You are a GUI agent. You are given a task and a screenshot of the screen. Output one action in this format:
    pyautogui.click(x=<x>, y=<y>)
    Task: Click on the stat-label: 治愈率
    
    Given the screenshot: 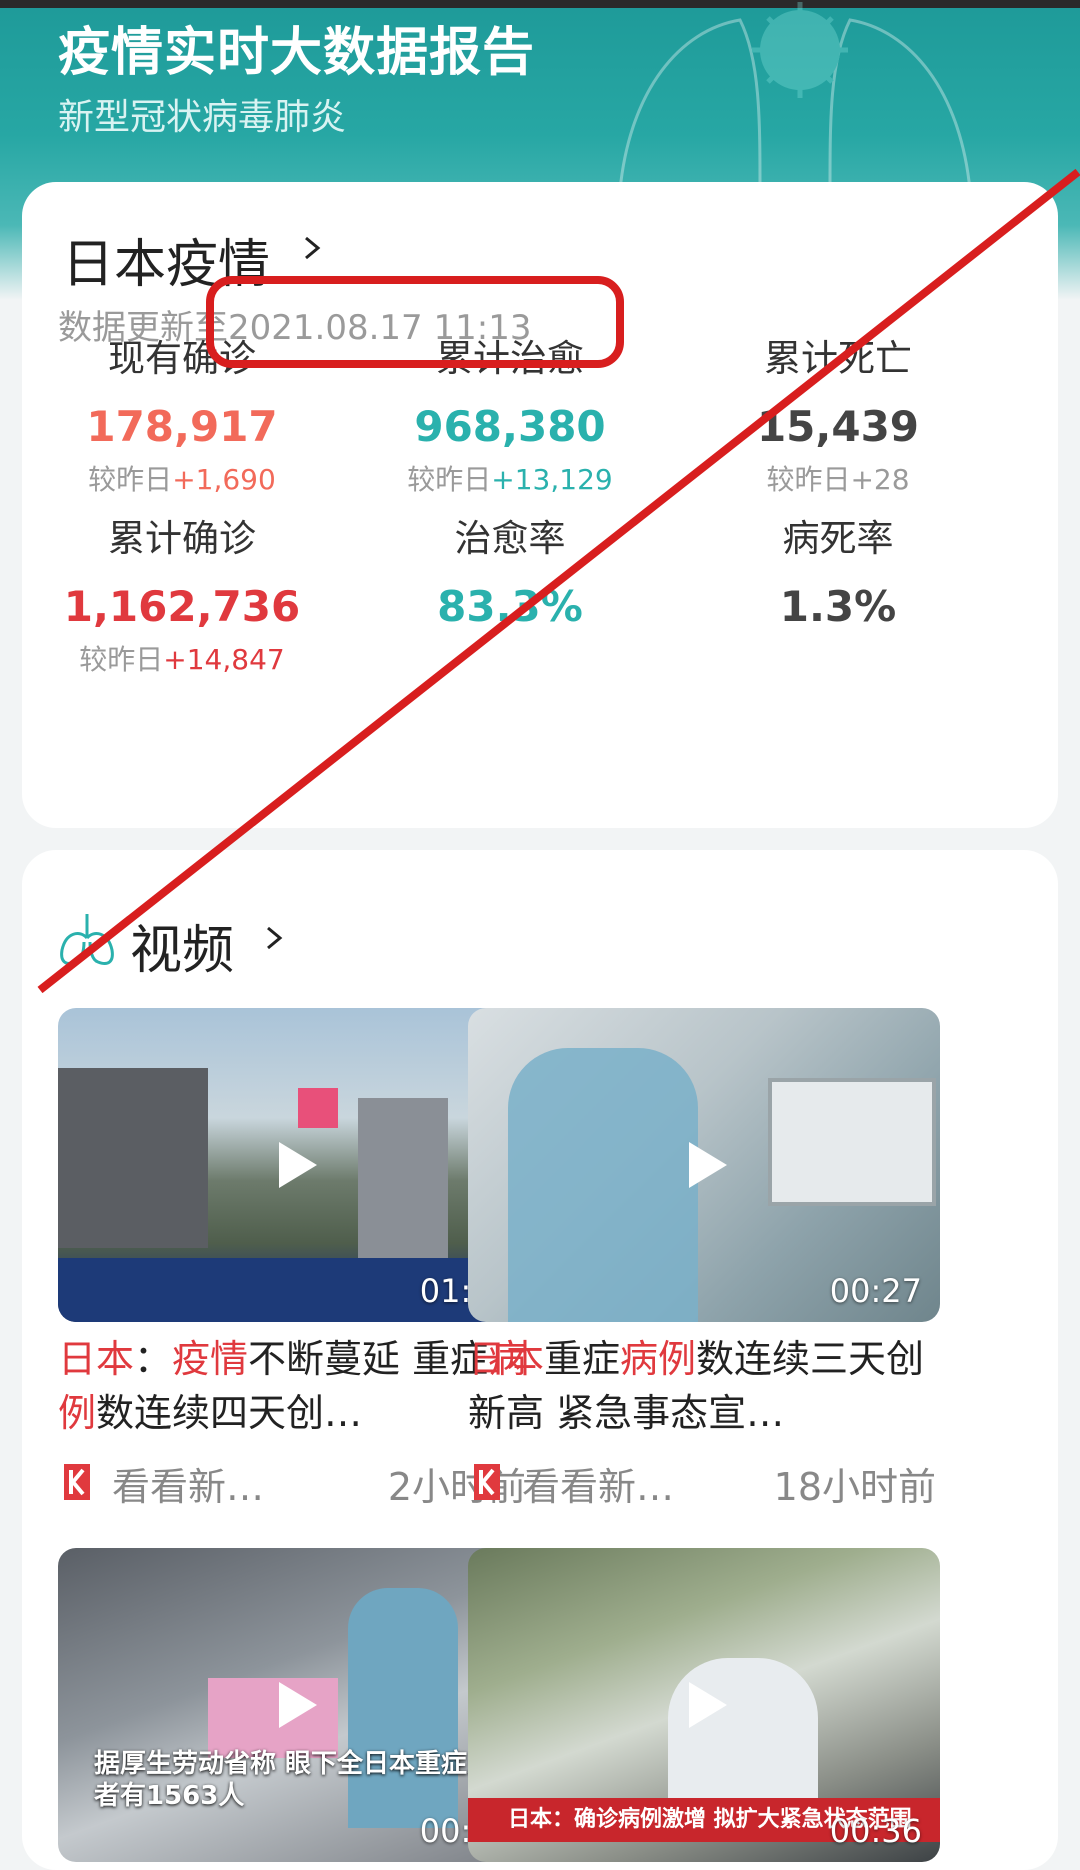 What is the action you would take?
    pyautogui.click(x=510, y=538)
    